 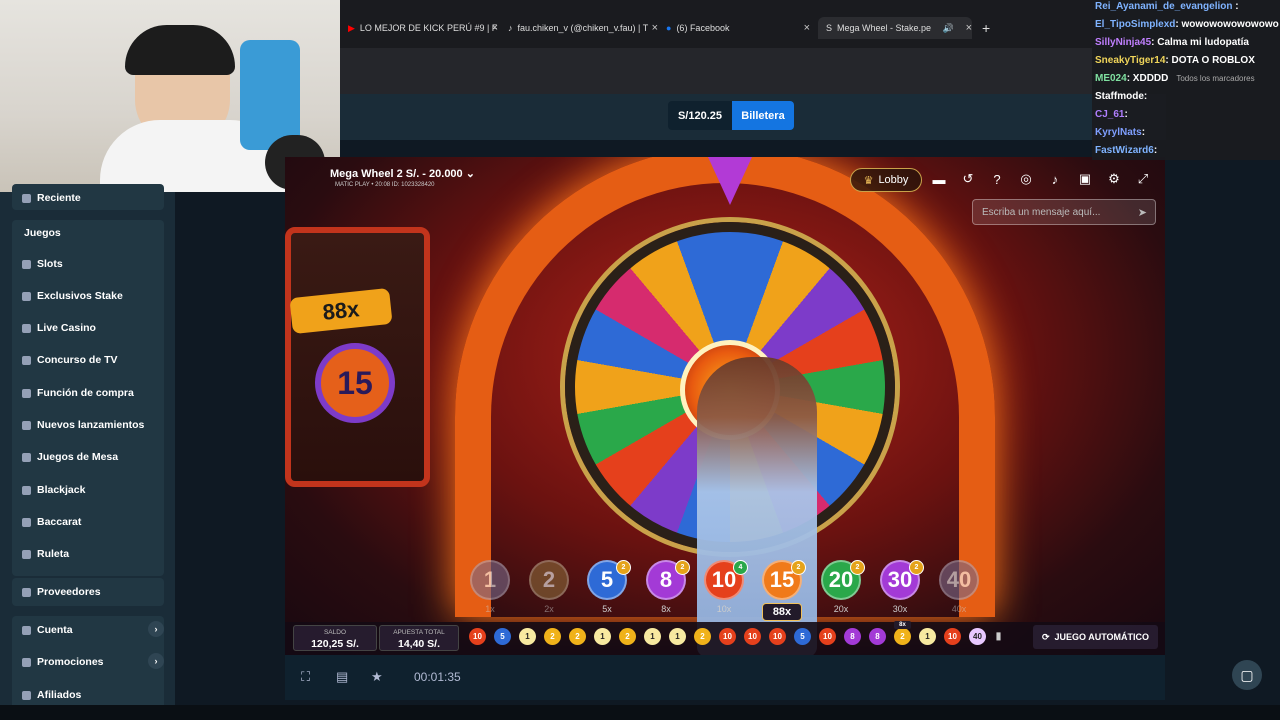 What do you see at coordinates (549, 580) in the screenshot?
I see `bet-spot-2: 2` at bounding box center [549, 580].